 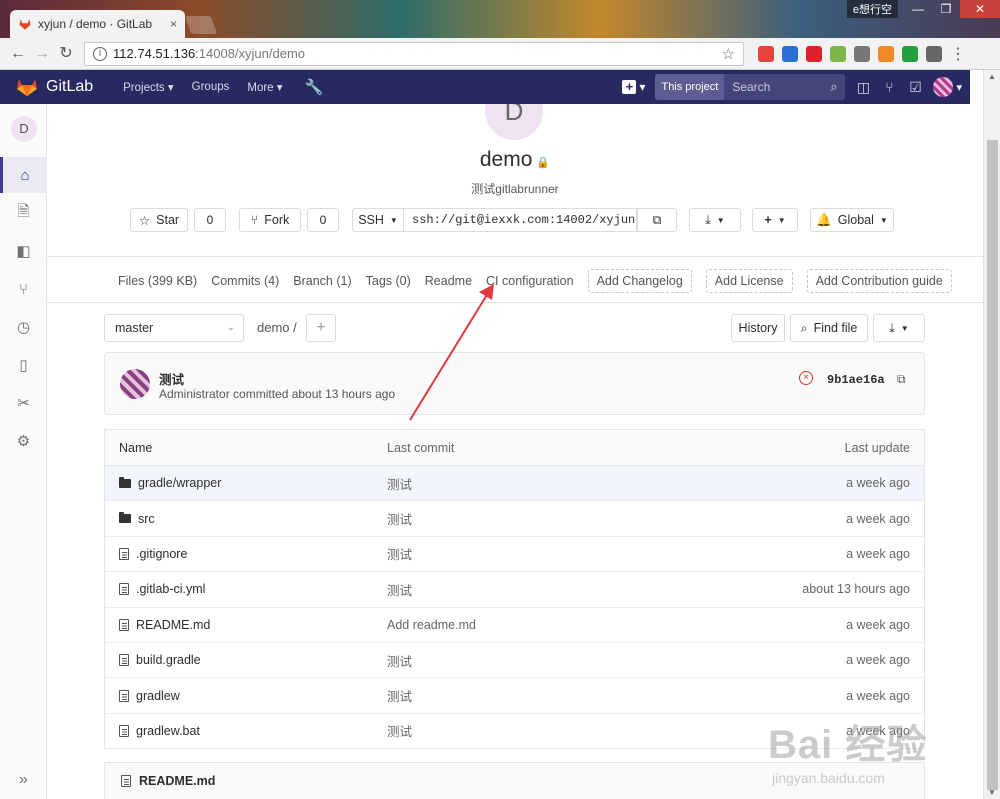 I want to click on maximize-icon: ❐, so click(x=946, y=9).